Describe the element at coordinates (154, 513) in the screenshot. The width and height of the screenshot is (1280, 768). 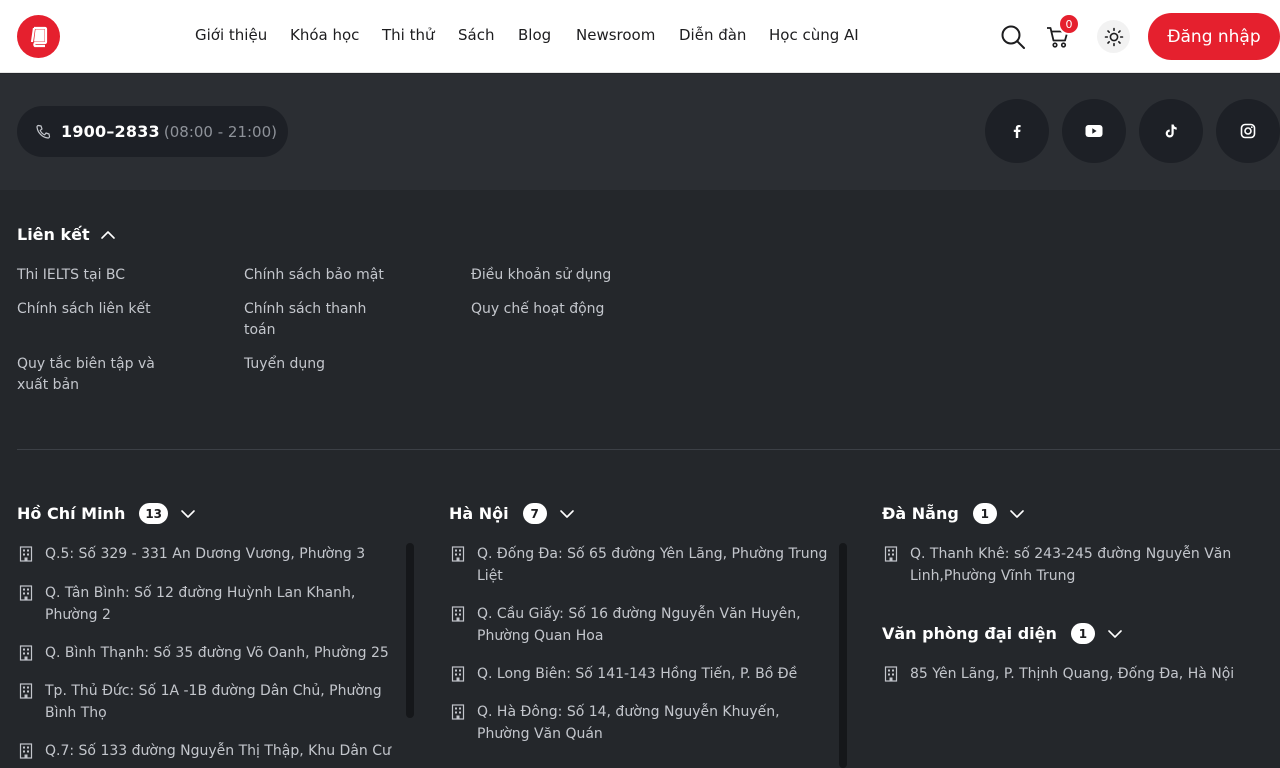
I see `office-hcm-count: 13` at that location.